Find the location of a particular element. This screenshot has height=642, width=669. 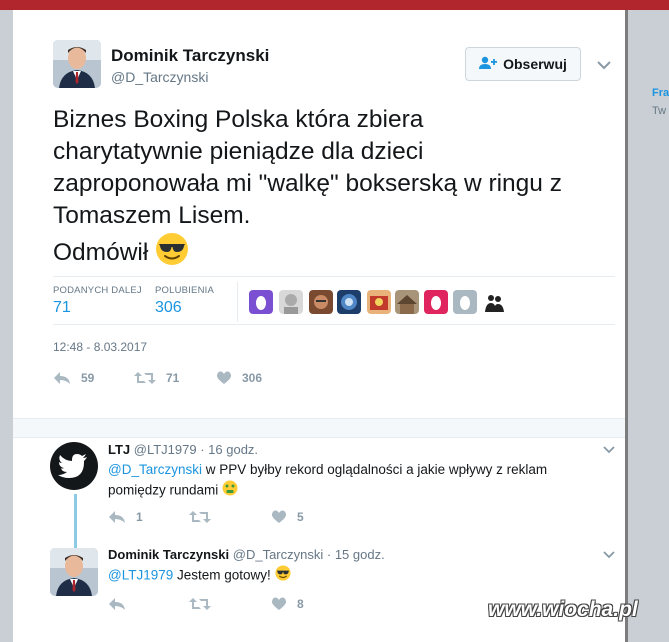

like-count: 5 is located at coordinates (300, 517).